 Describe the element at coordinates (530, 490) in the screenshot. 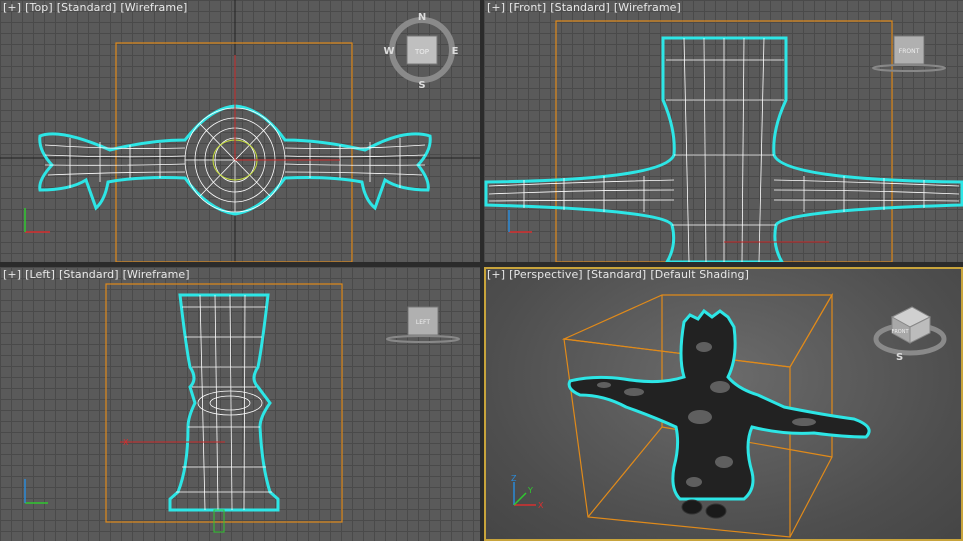

I see `axis-y-label: Y` at that location.